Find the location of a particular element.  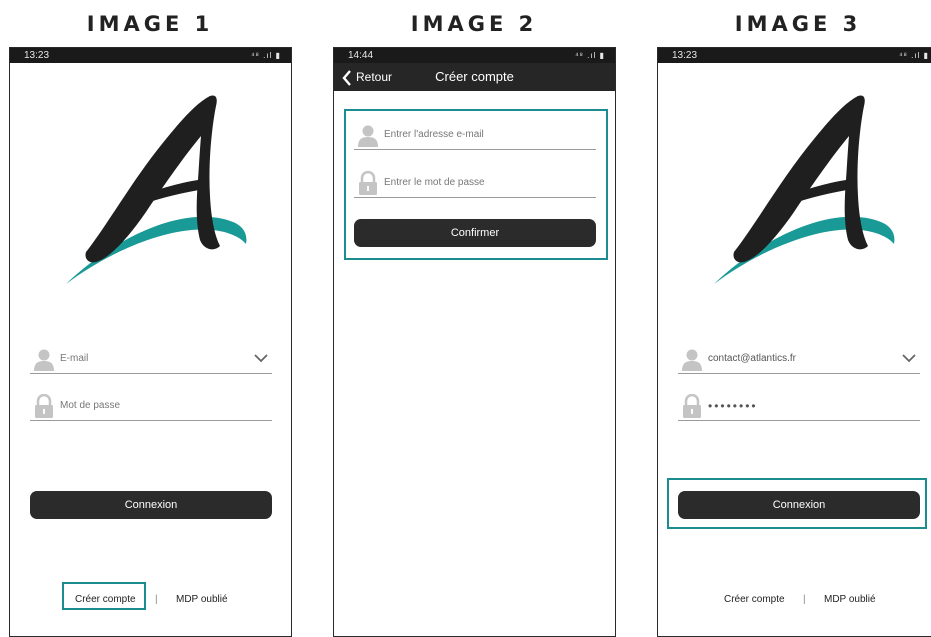

panel-title-2: IMAGE 2 is located at coordinates (474, 24).